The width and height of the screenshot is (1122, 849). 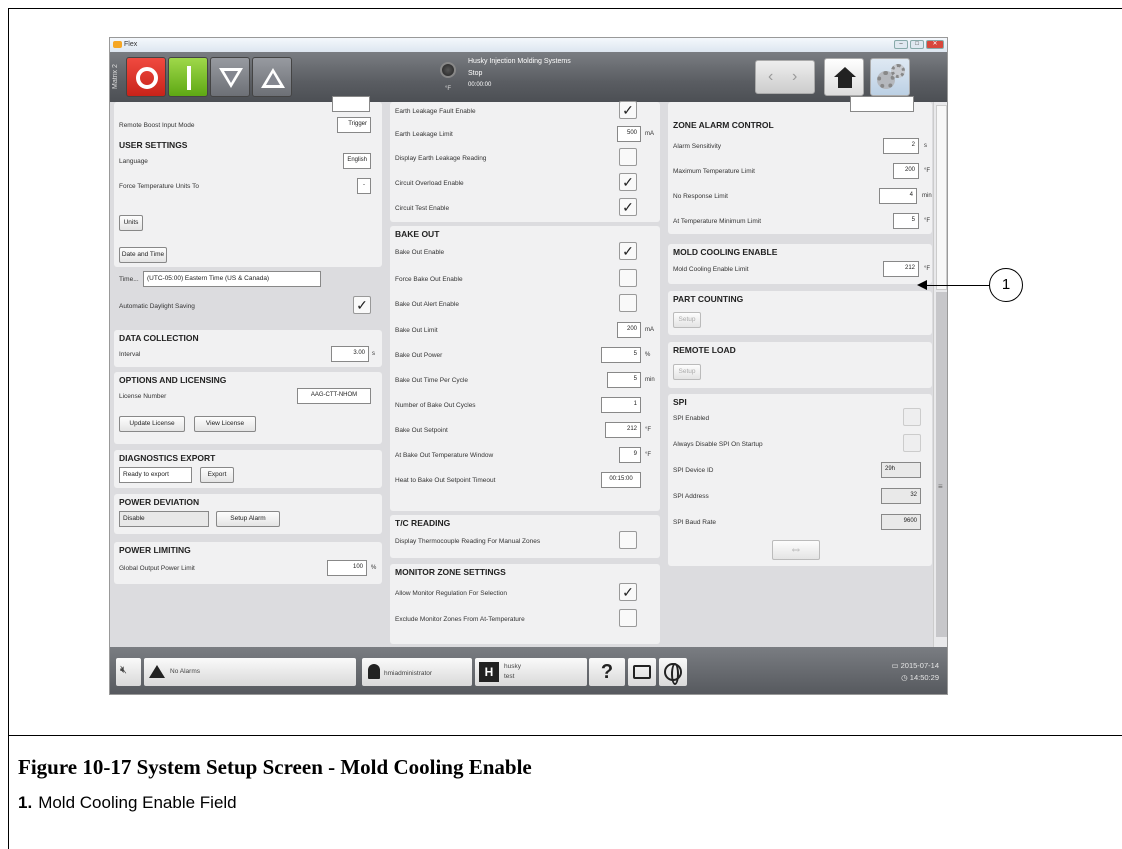 I want to click on close-button: ✕, so click(x=935, y=44).